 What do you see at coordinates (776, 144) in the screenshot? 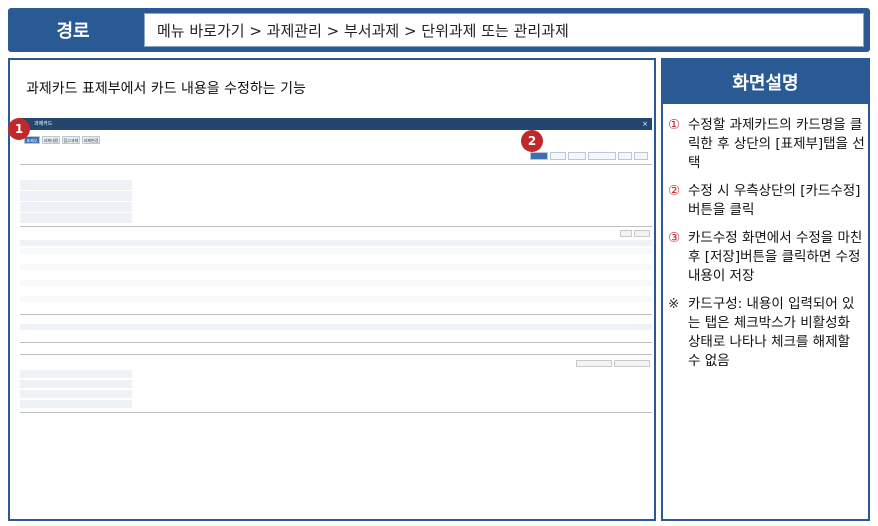
I see `instruction-text: 수정할 과제카드의 카드명을 클릭한 후 상단의 [표제부]탭을 선택` at bounding box center [776, 144].